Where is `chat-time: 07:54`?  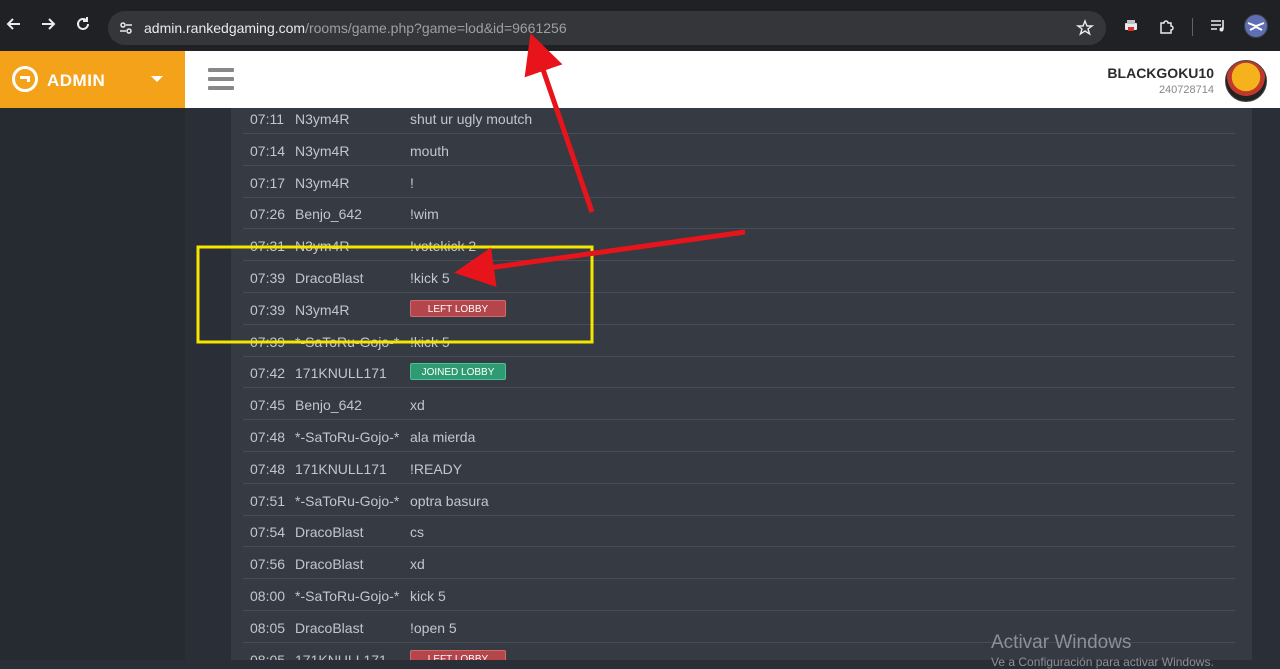
chat-time: 07:54 is located at coordinates (268, 532).